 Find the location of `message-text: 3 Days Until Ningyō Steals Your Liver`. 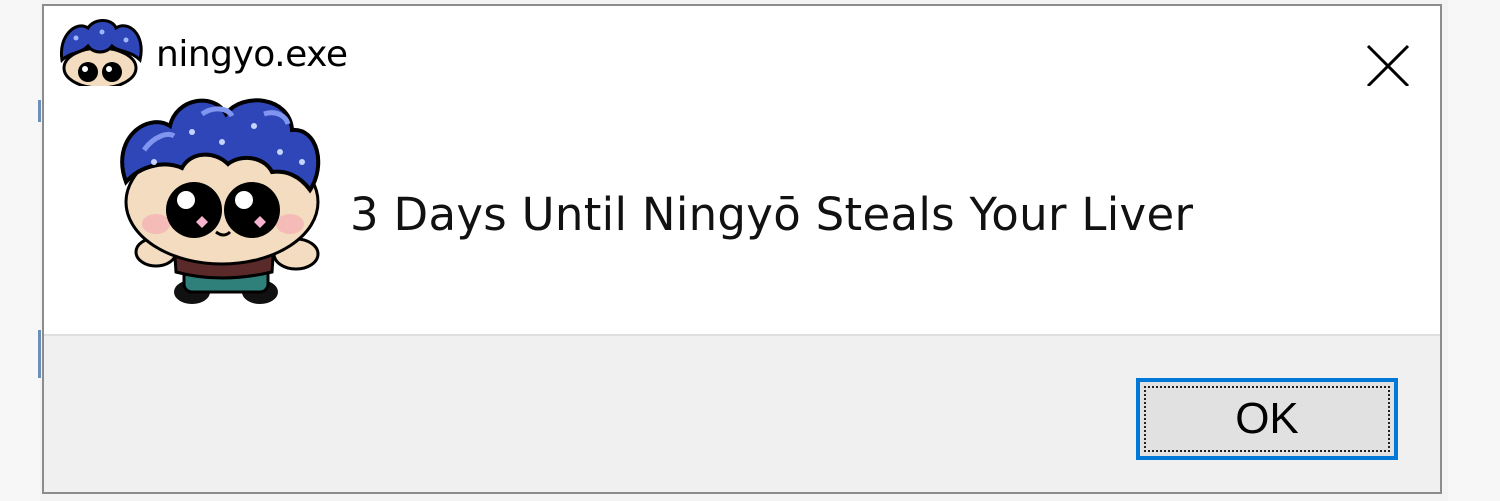

message-text: 3 Days Until Ningyō Steals Your Liver is located at coordinates (772, 214).